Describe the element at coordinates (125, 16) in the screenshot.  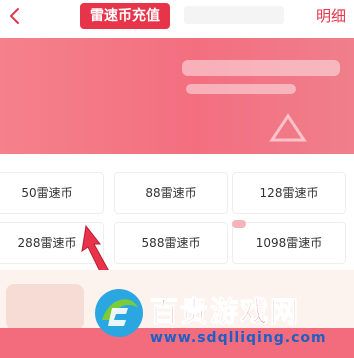
I see `tab-recharge: 雷速币充值` at that location.